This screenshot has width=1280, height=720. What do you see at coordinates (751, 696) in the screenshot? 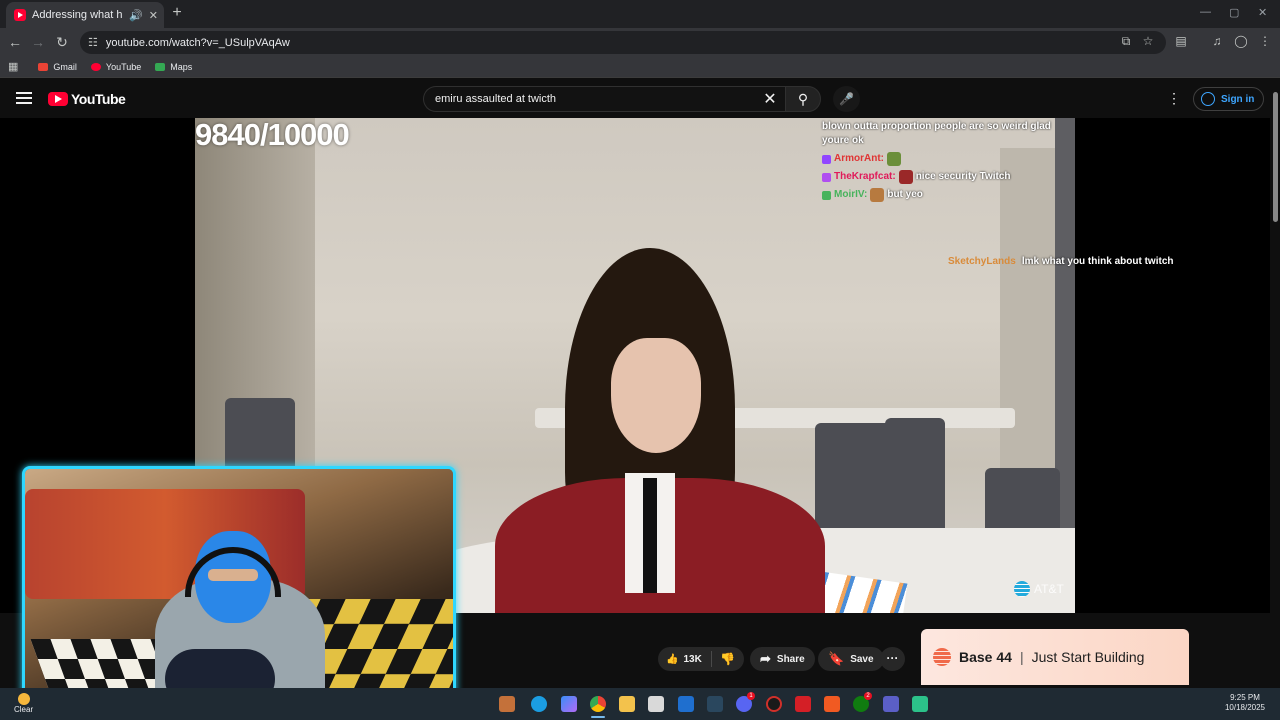
I see `discord-notification-badge: 1` at bounding box center [751, 696].